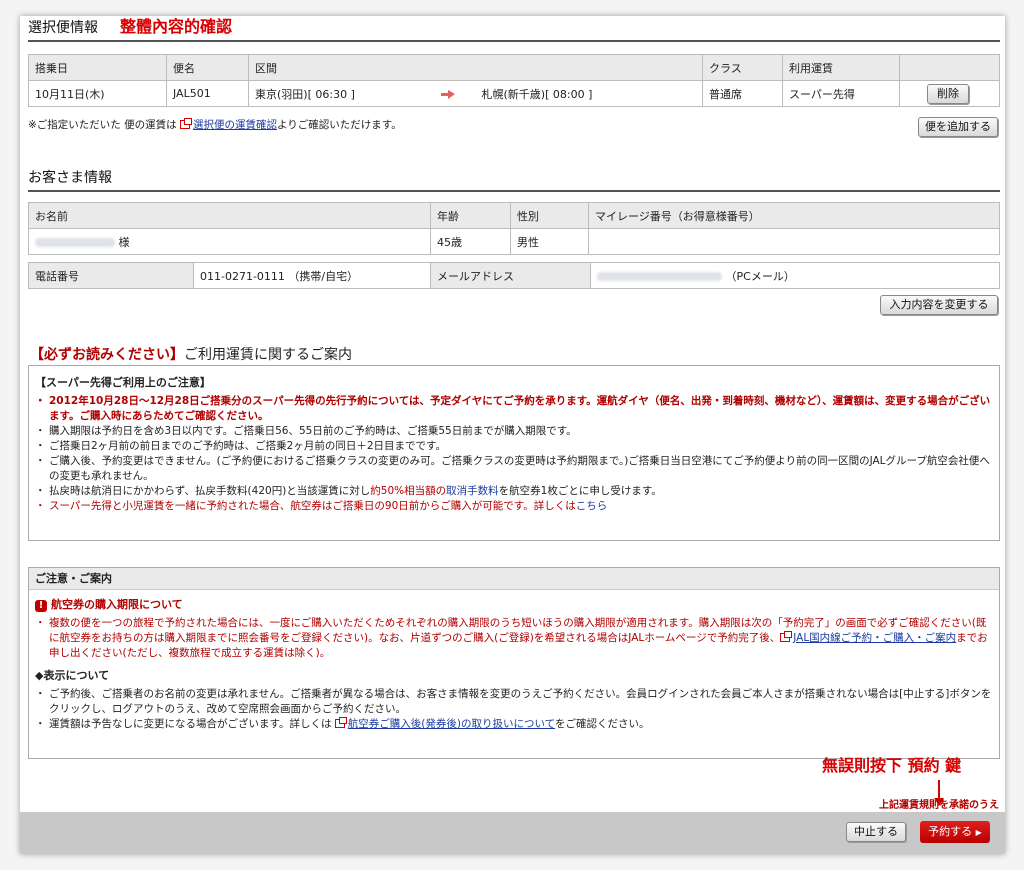 This screenshot has width=1024, height=870. Describe the element at coordinates (841, 93) in the screenshot. I see `fare-type: スーパー先得` at that location.